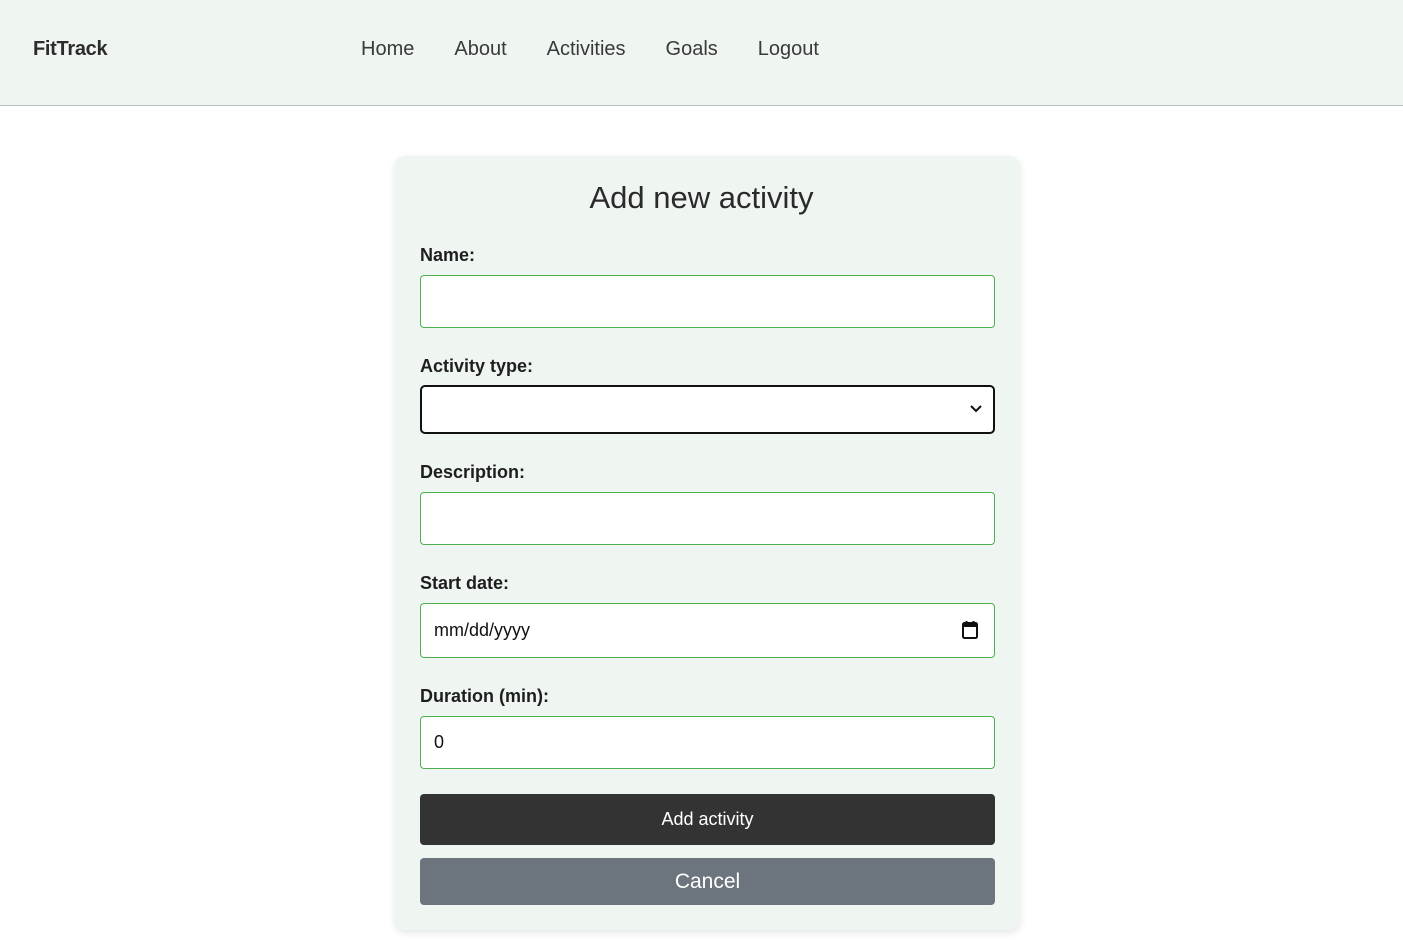 This screenshot has height=948, width=1403. I want to click on duration-input, so click(707, 742).